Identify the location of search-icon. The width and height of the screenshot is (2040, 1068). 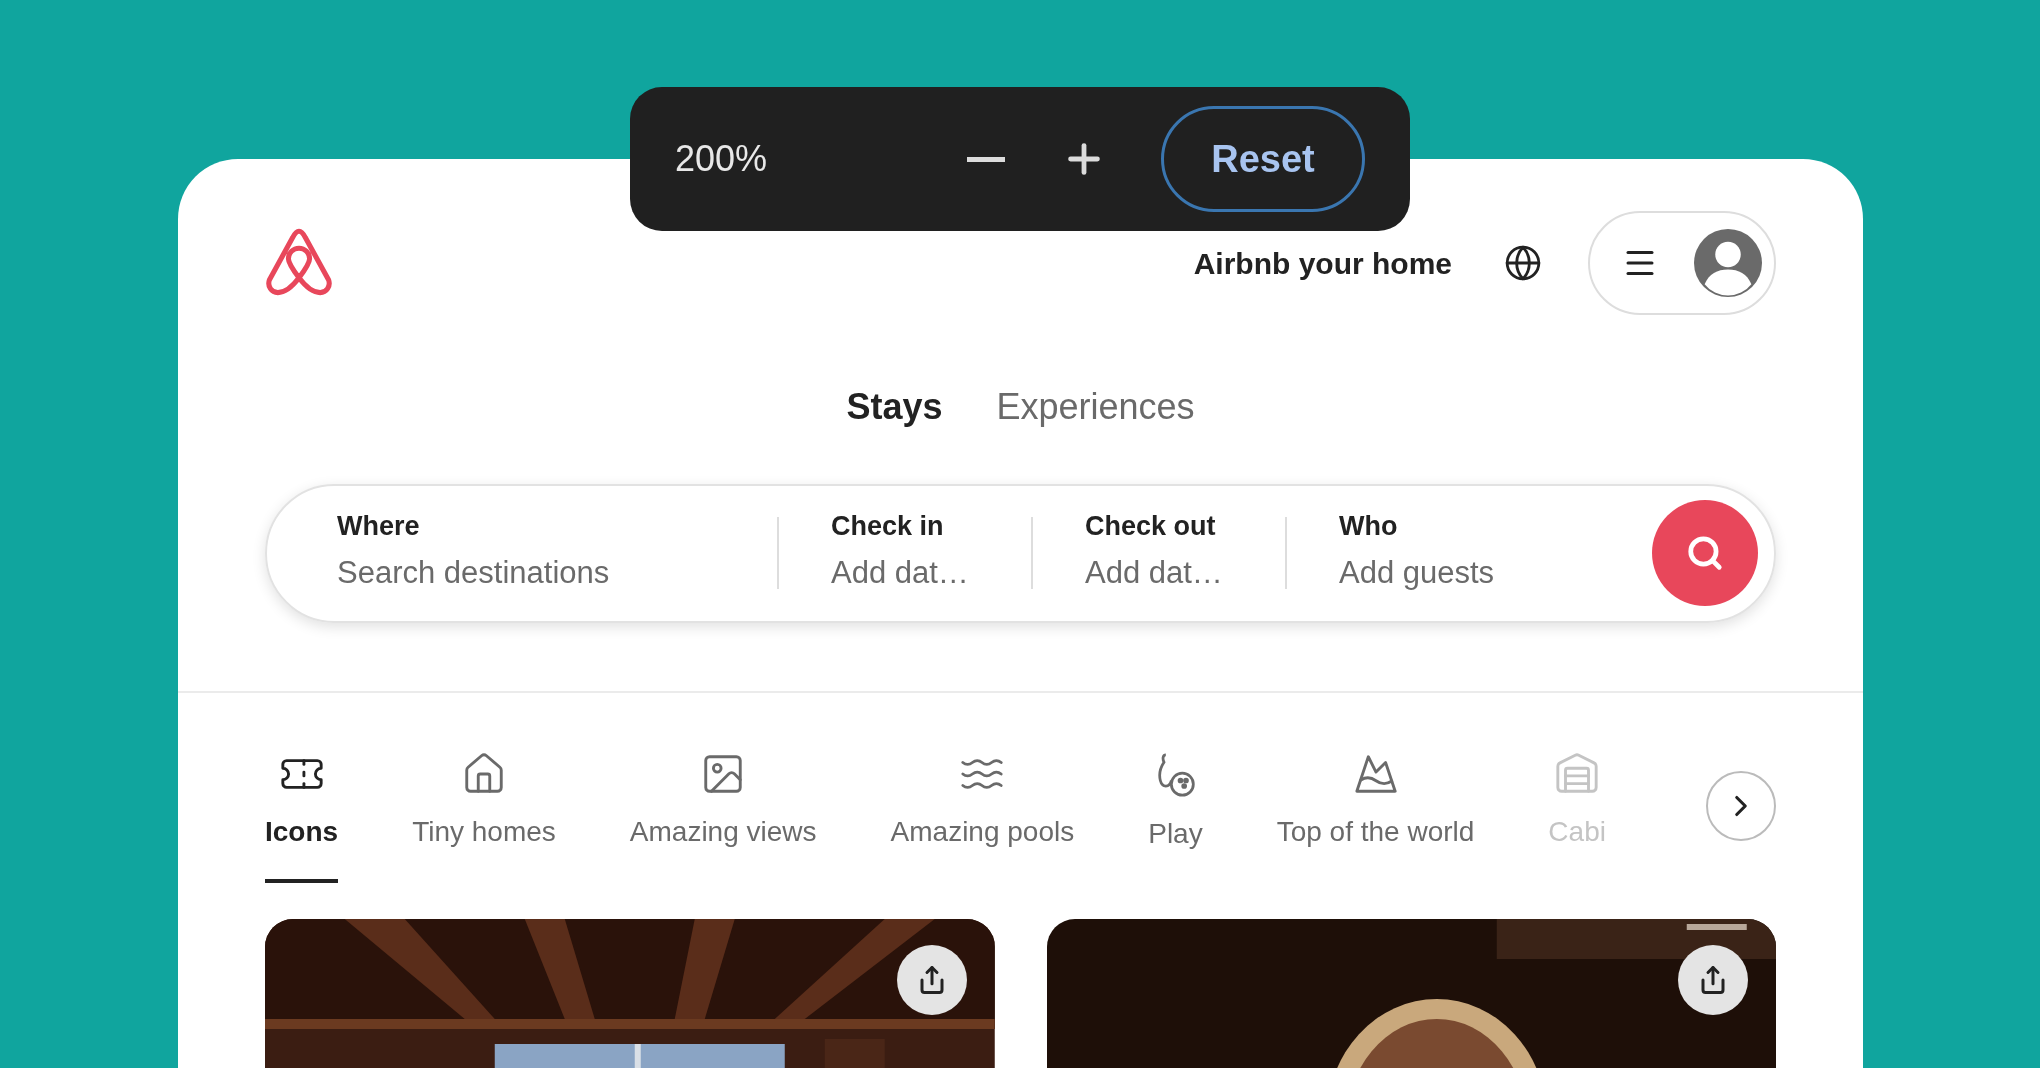
(1705, 553).